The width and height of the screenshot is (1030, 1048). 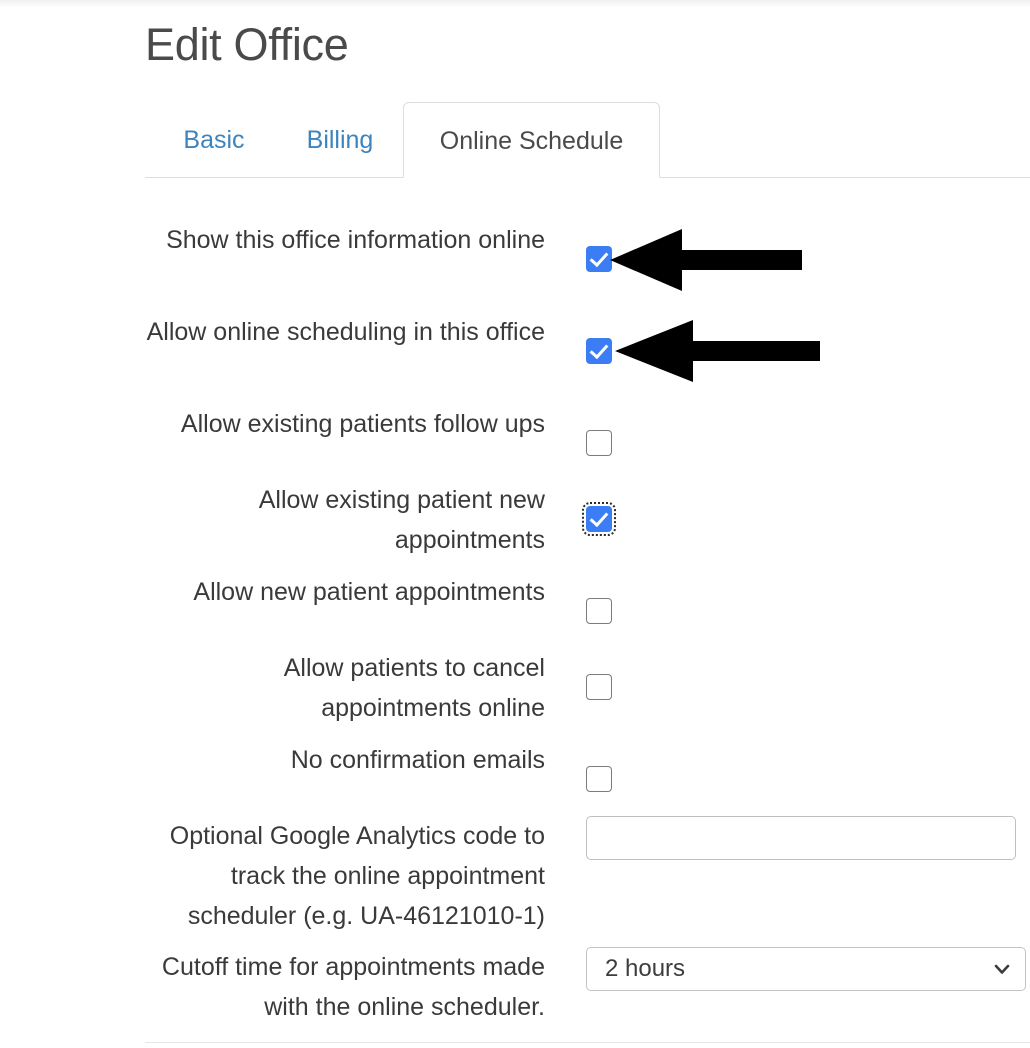 What do you see at coordinates (401, 520) in the screenshot?
I see `label-existing-new-appointments: Allow existing patient new appointments` at bounding box center [401, 520].